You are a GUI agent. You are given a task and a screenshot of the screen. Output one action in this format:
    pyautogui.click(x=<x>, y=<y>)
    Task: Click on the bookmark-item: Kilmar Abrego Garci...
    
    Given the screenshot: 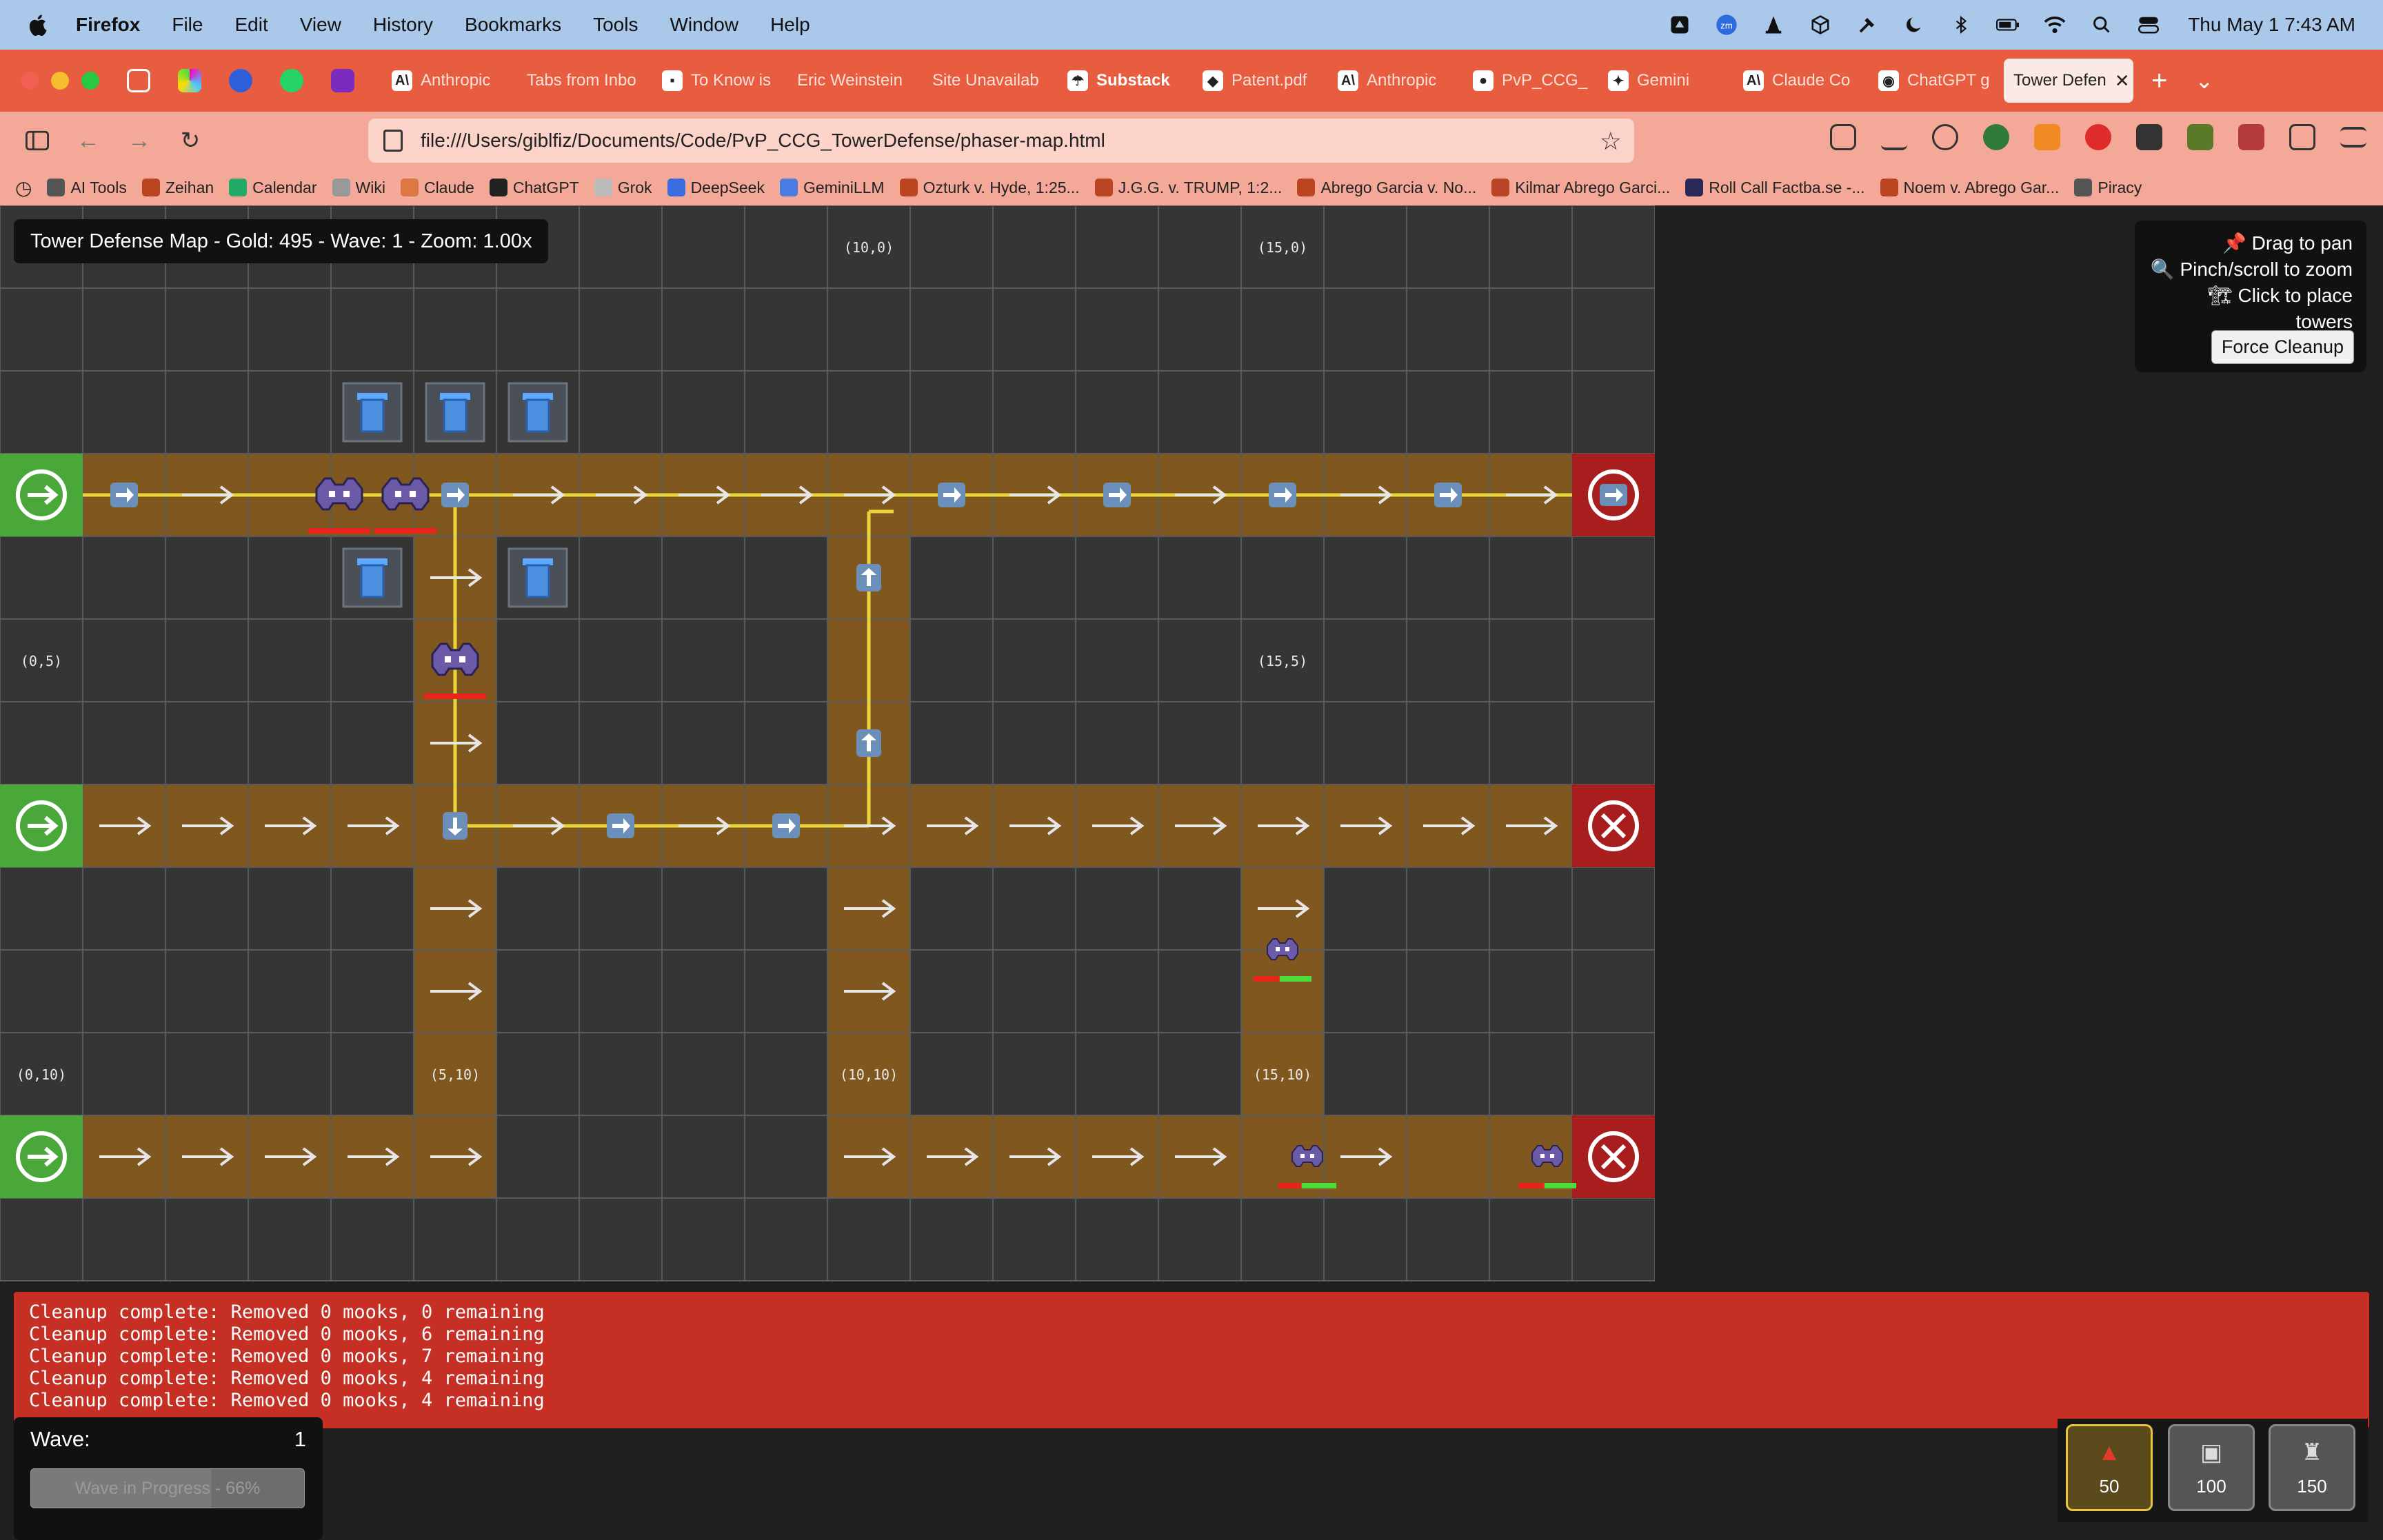 What is the action you would take?
    pyautogui.click(x=1580, y=188)
    